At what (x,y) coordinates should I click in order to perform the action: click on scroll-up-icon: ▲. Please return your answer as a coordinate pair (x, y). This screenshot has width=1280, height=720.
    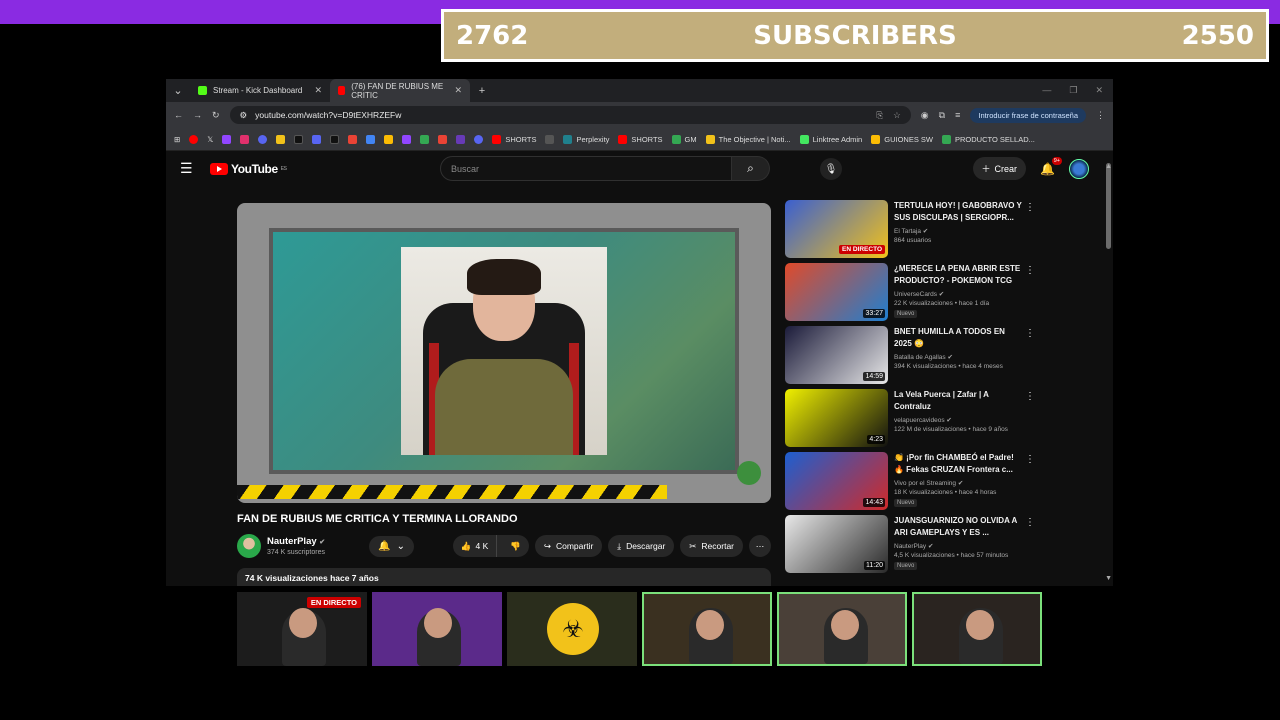
    Looking at the image, I should click on (1108, 166).